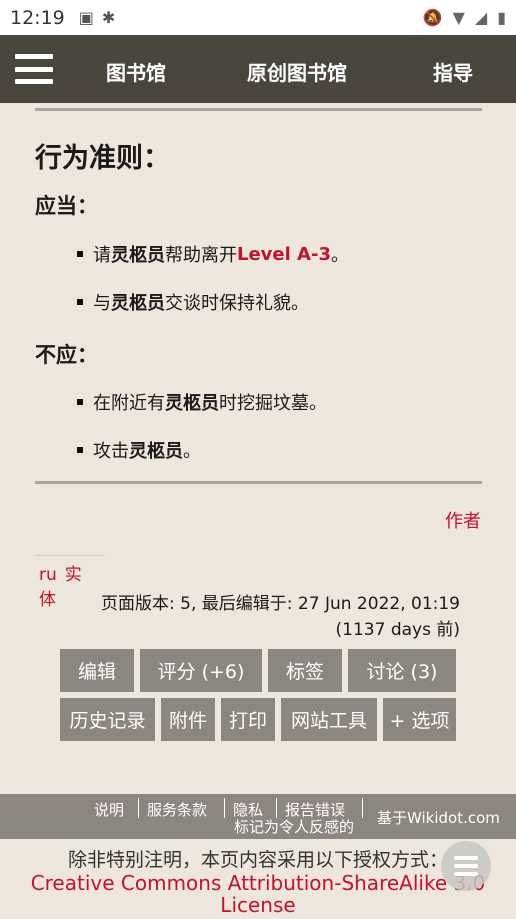 This screenshot has width=516, height=919. Describe the element at coordinates (501, 17) in the screenshot. I see `battery-icon: ▮` at that location.